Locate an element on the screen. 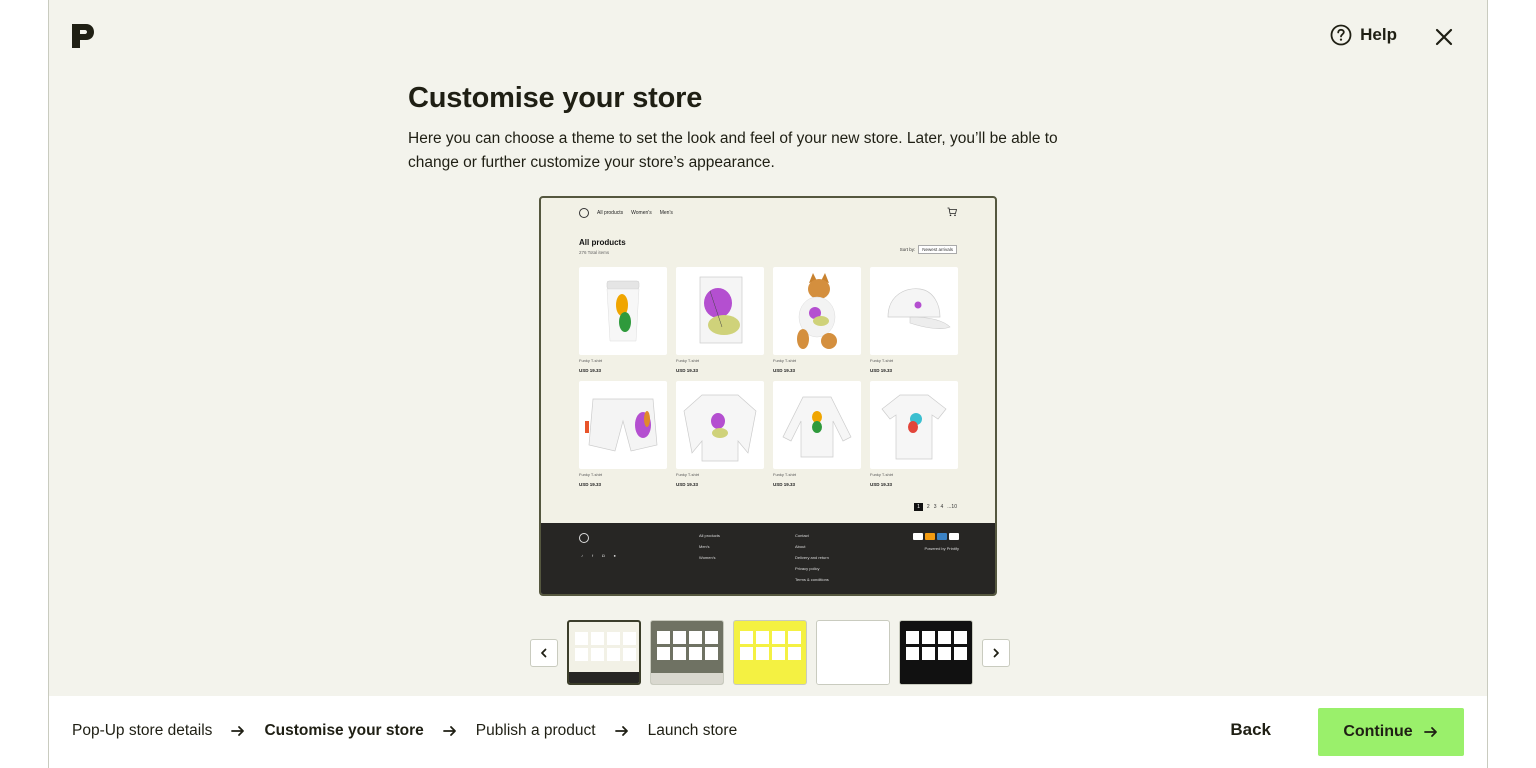 This screenshot has width=1536, height=768. dog-shirt-image is located at coordinates (817, 311).